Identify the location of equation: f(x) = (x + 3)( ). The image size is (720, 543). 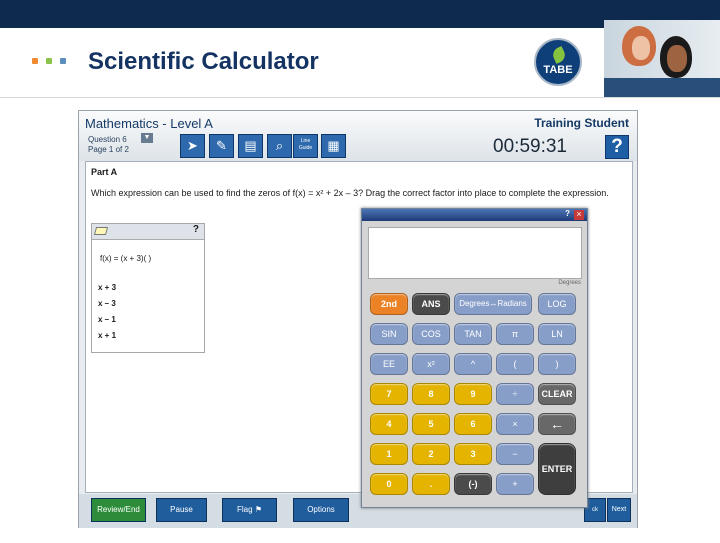
(126, 258).